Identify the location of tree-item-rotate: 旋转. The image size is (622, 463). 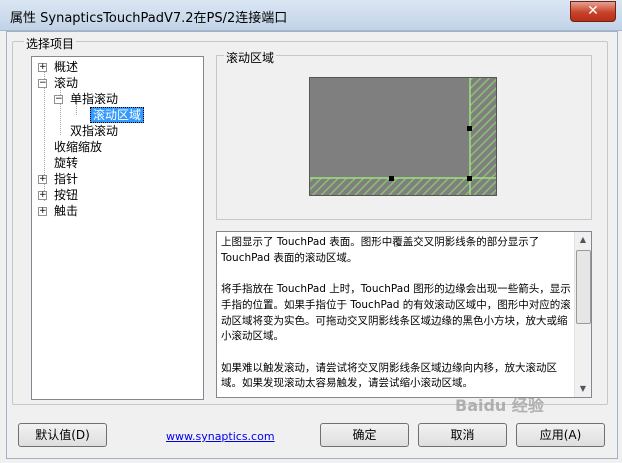
(66, 163).